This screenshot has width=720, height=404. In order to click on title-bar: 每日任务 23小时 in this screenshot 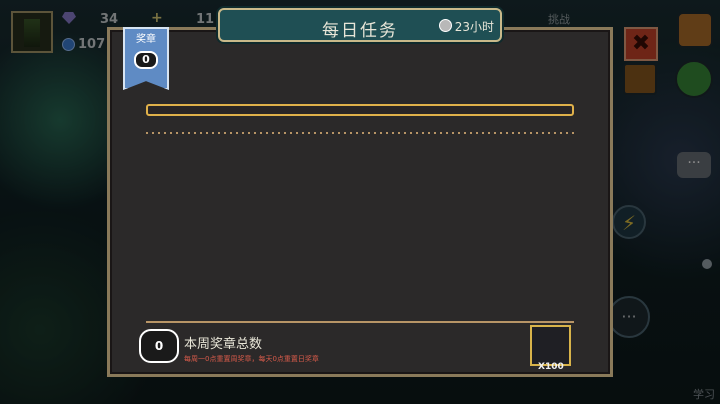, I will do `click(360, 25)`.